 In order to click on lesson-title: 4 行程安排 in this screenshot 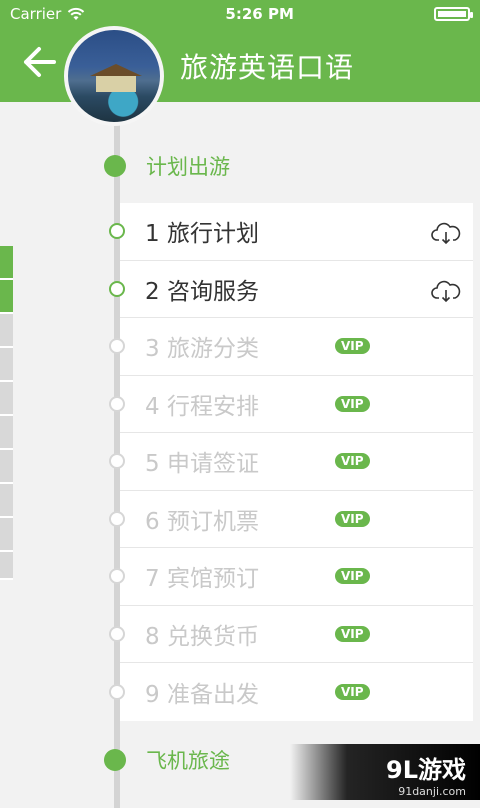, I will do `click(202, 406)`.